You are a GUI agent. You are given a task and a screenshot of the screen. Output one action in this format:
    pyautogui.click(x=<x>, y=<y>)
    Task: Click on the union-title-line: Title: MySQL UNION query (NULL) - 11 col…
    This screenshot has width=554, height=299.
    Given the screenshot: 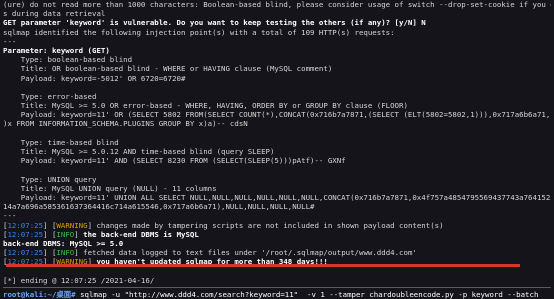 What is the action you would take?
    pyautogui.click(x=110, y=188)
    